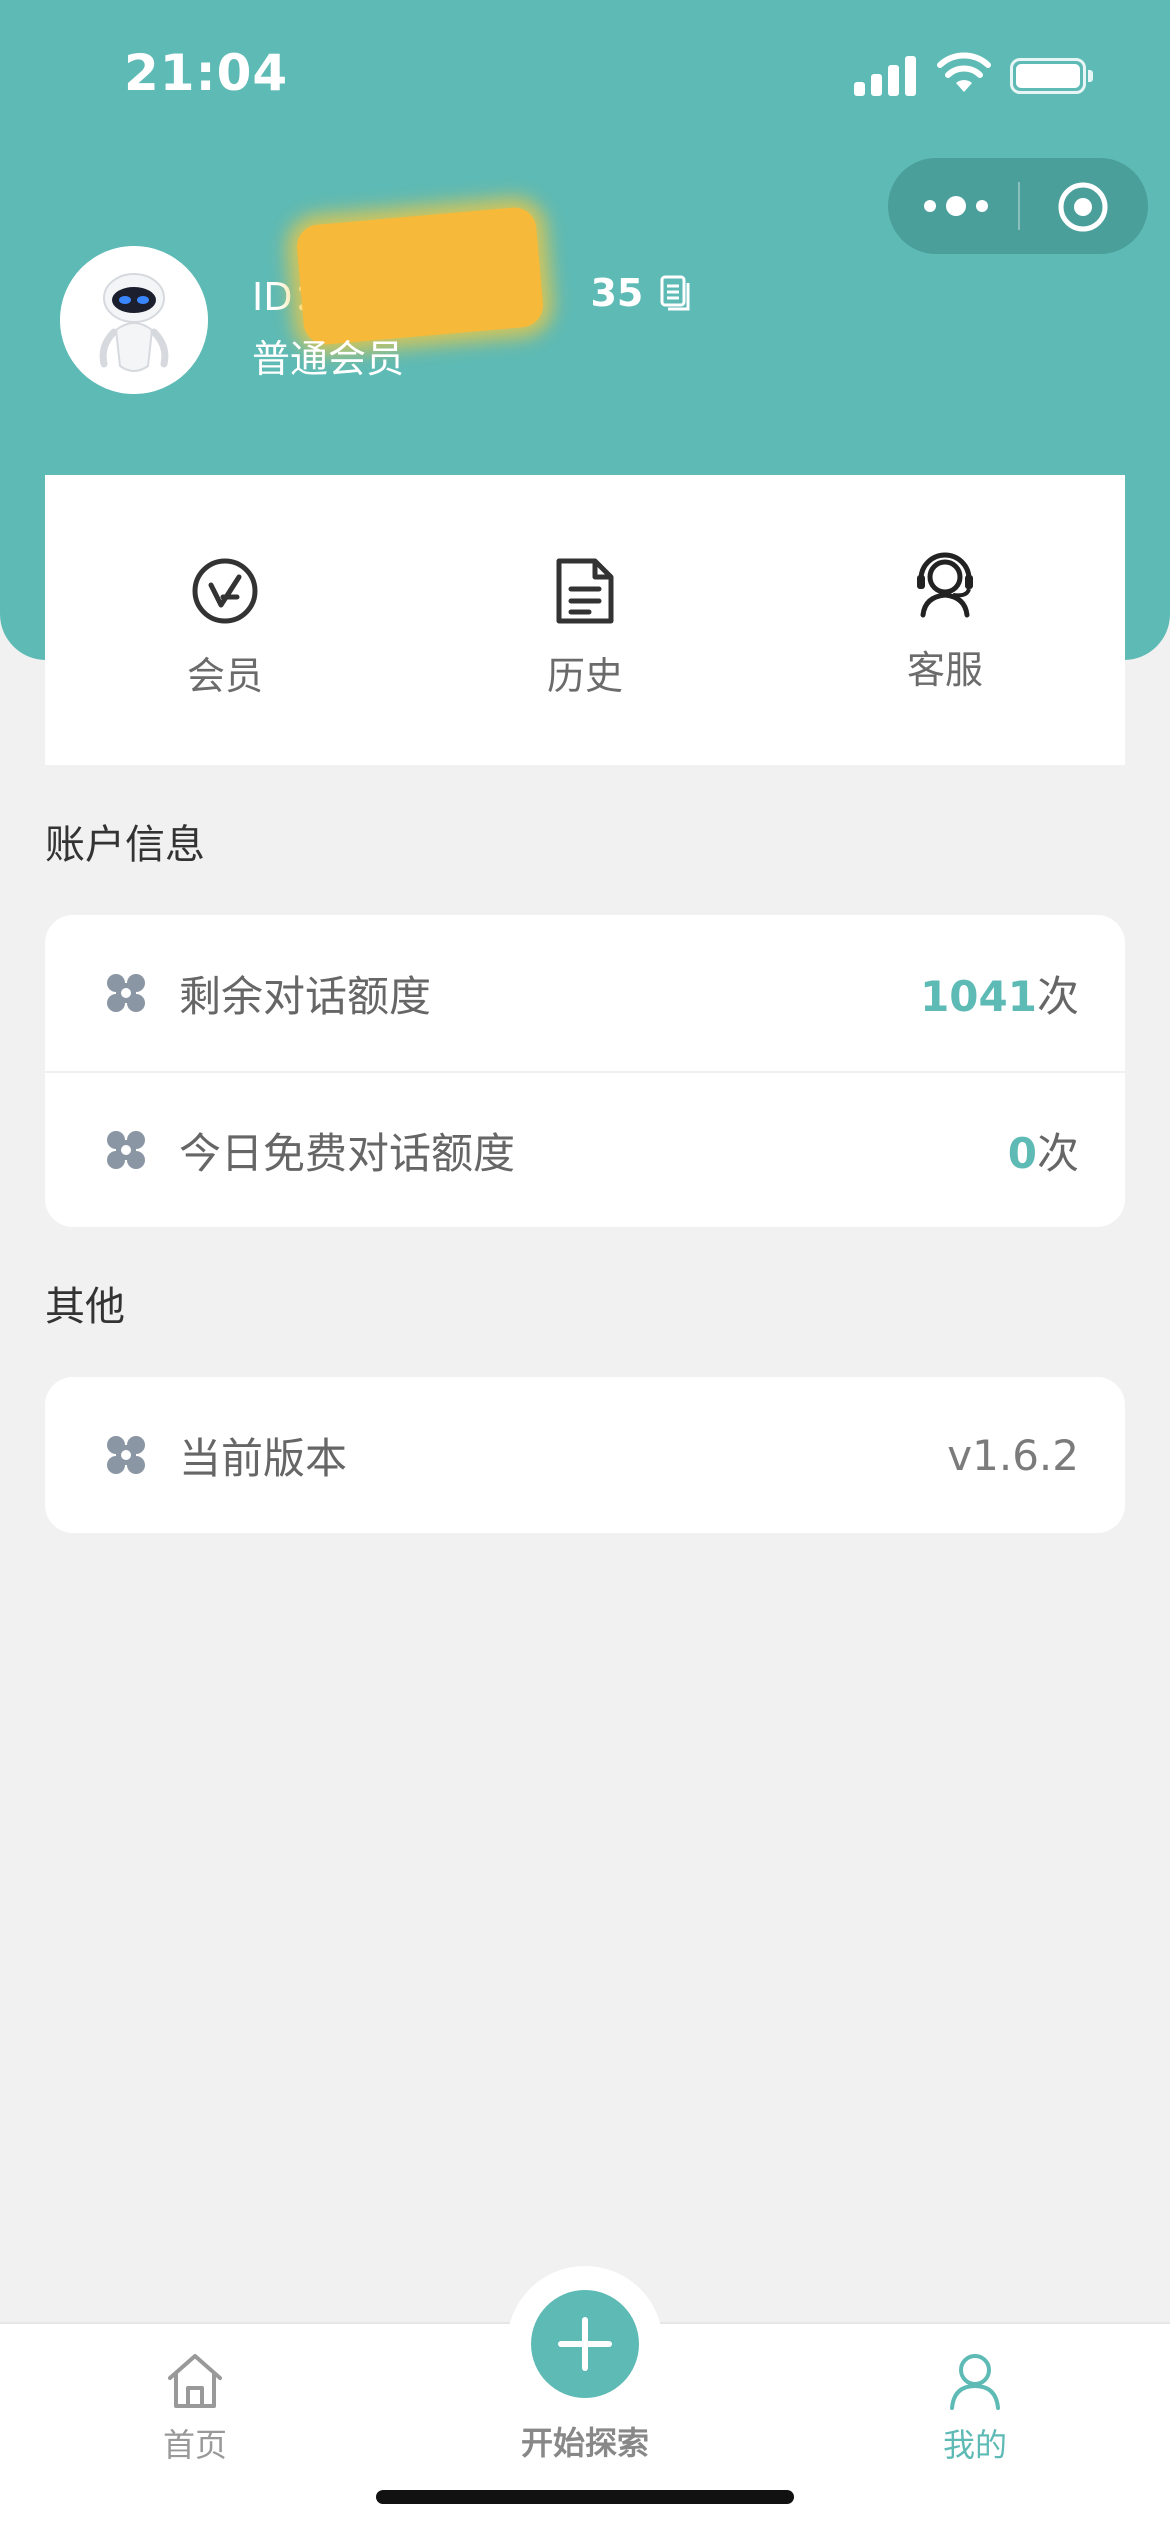 This screenshot has height=2532, width=1170. What do you see at coordinates (195, 2381) in the screenshot?
I see `home-icon` at bounding box center [195, 2381].